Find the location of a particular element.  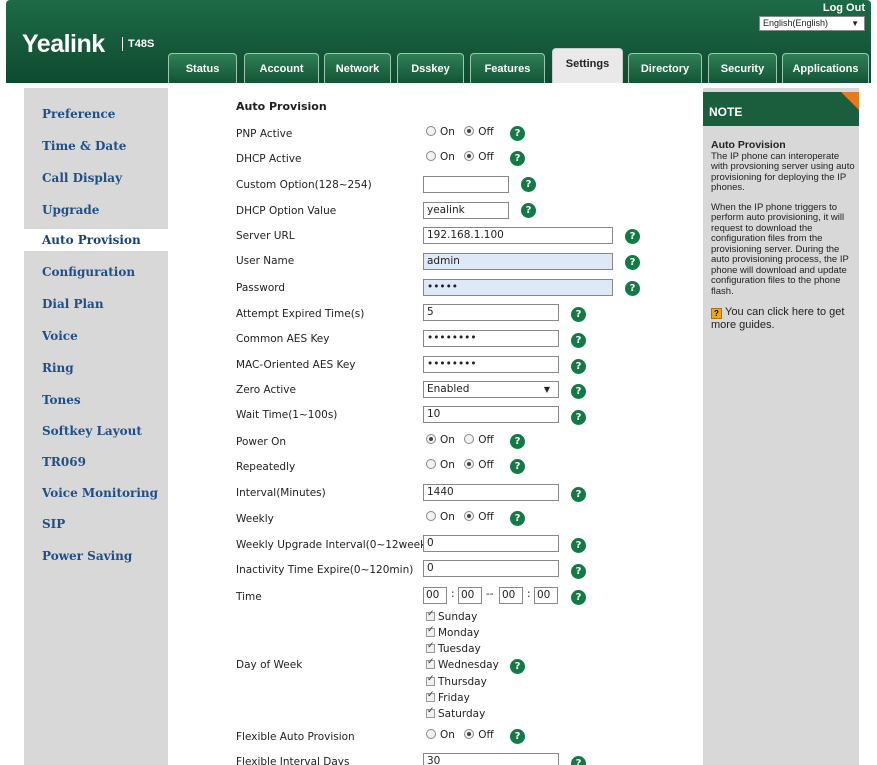

sidebar-item-voice-monitoring: Voice Monitoring is located at coordinates (96, 493).